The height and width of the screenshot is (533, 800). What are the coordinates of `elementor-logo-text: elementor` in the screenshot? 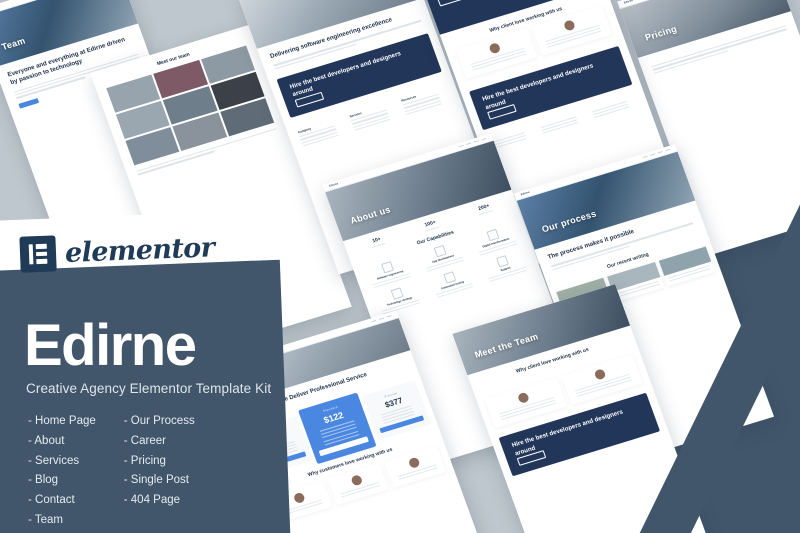 It's located at (139, 250).